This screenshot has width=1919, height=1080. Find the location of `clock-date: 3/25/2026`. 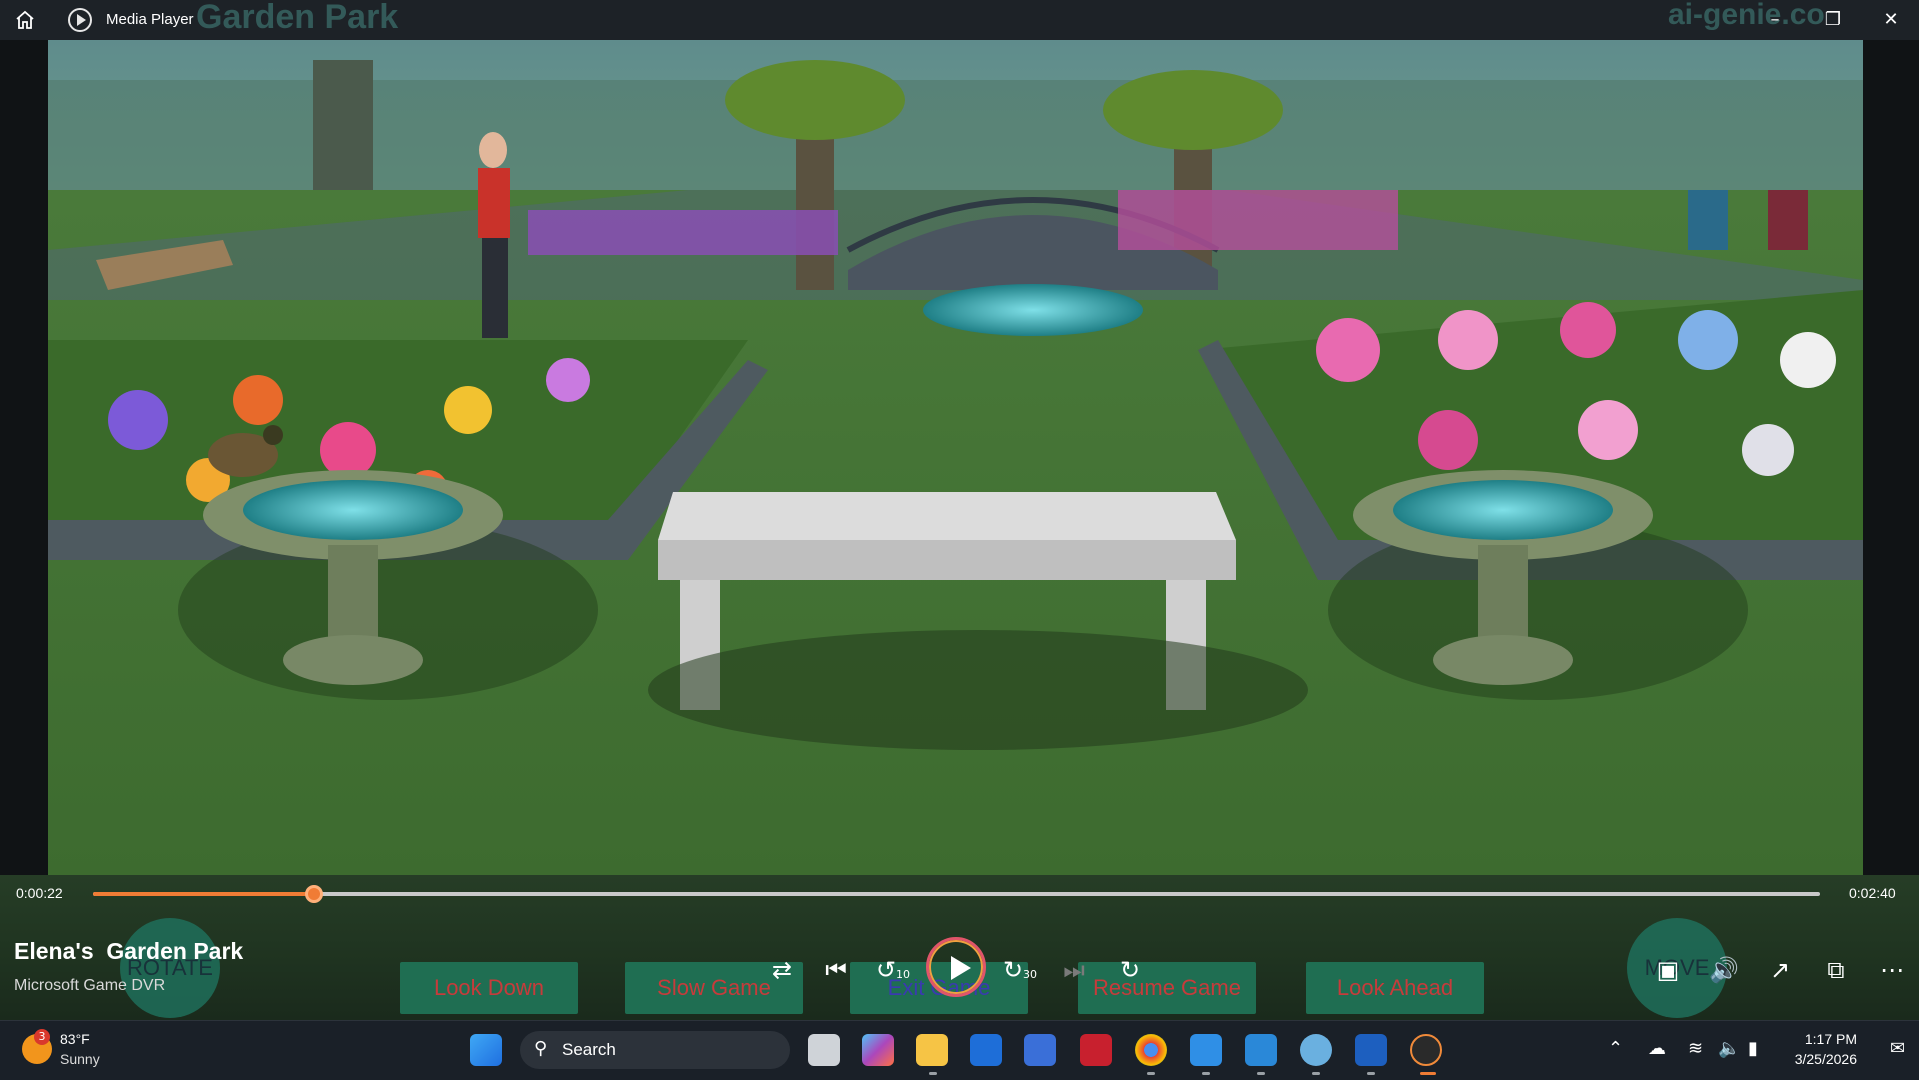

clock-date: 3/25/2026 is located at coordinates (1826, 1059).